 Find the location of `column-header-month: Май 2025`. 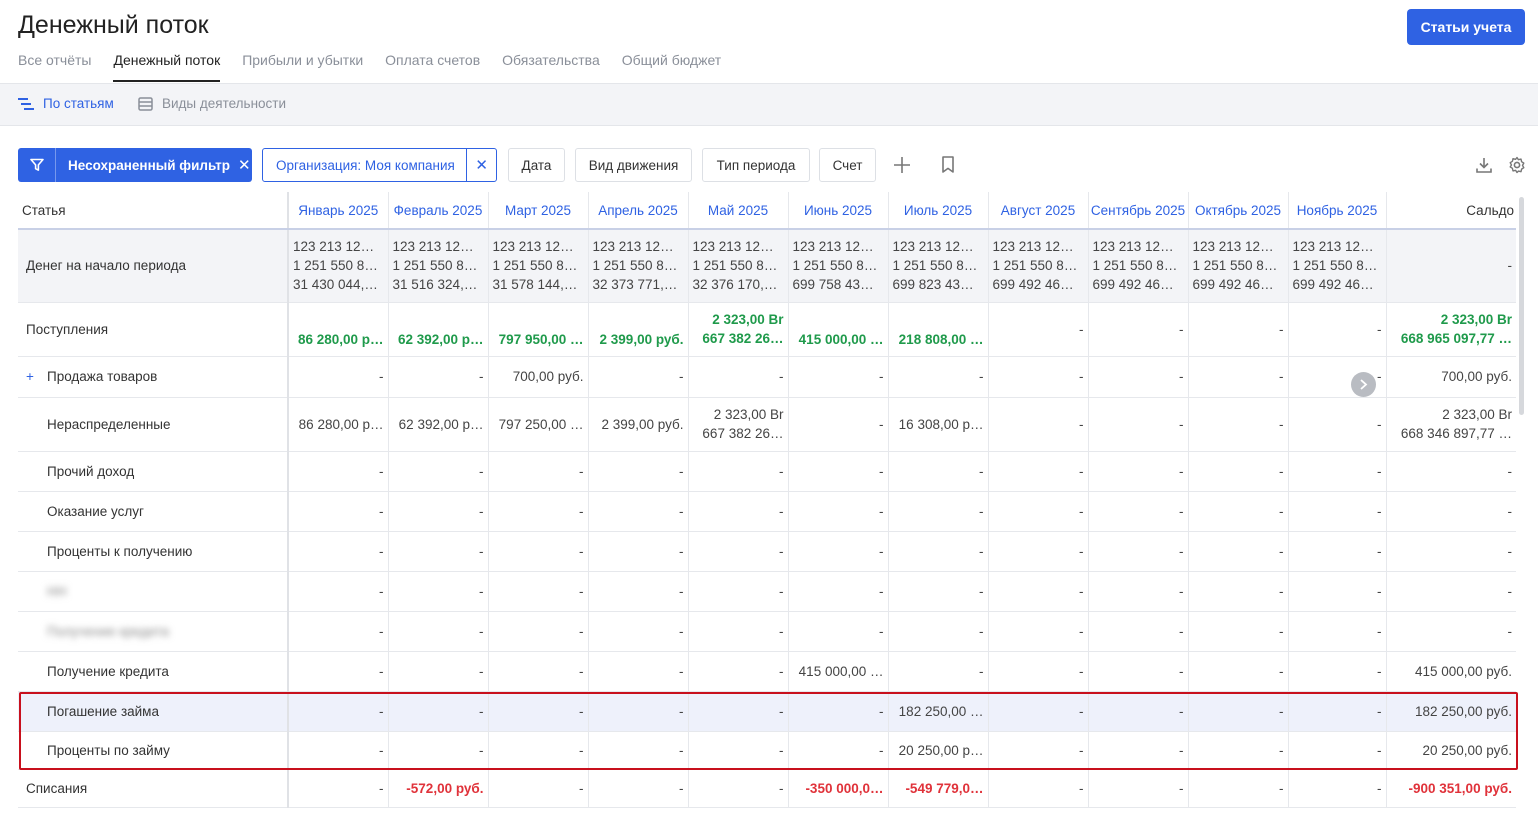

column-header-month: Май 2025 is located at coordinates (738, 211).